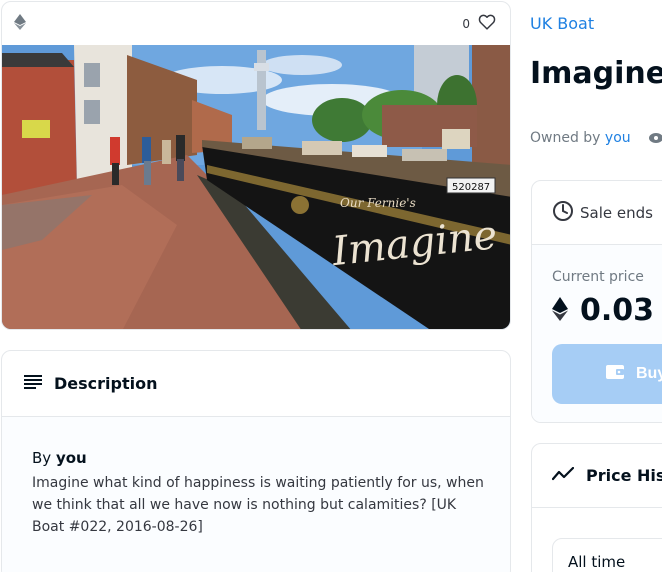 This screenshot has width=662, height=572. Describe the element at coordinates (624, 475) in the screenshot. I see `price-history-title: Price History` at that location.